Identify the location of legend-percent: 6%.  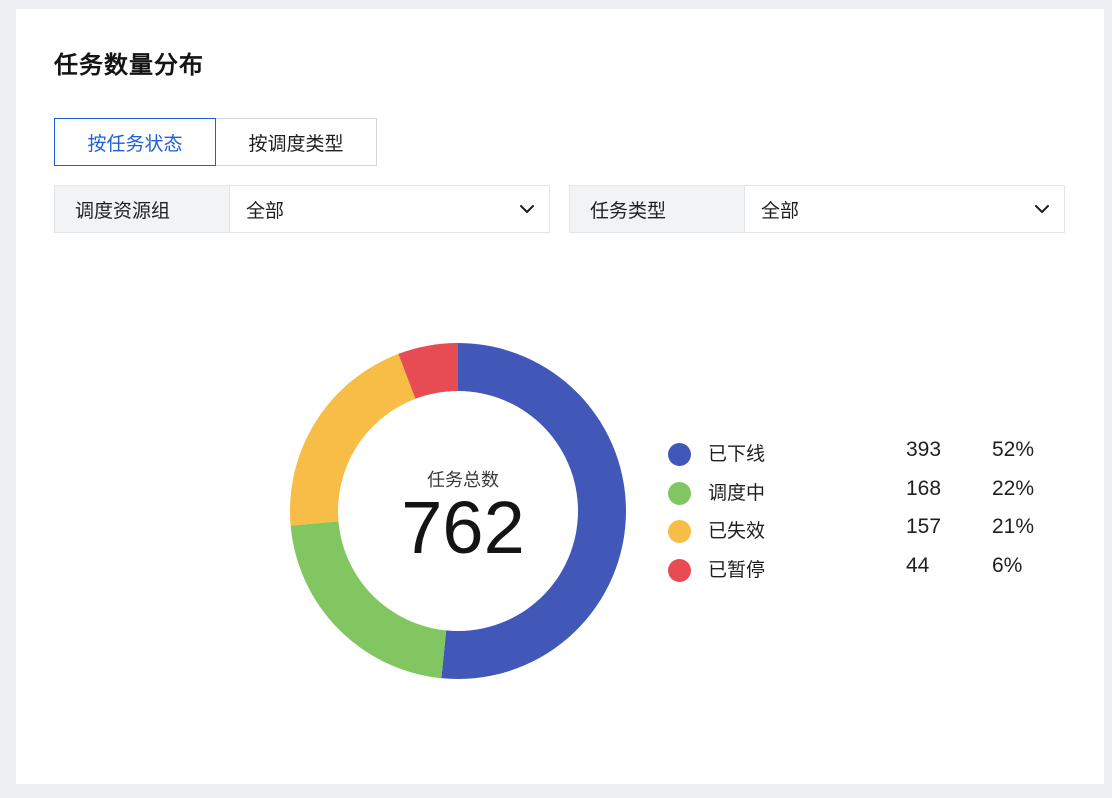
(1007, 566).